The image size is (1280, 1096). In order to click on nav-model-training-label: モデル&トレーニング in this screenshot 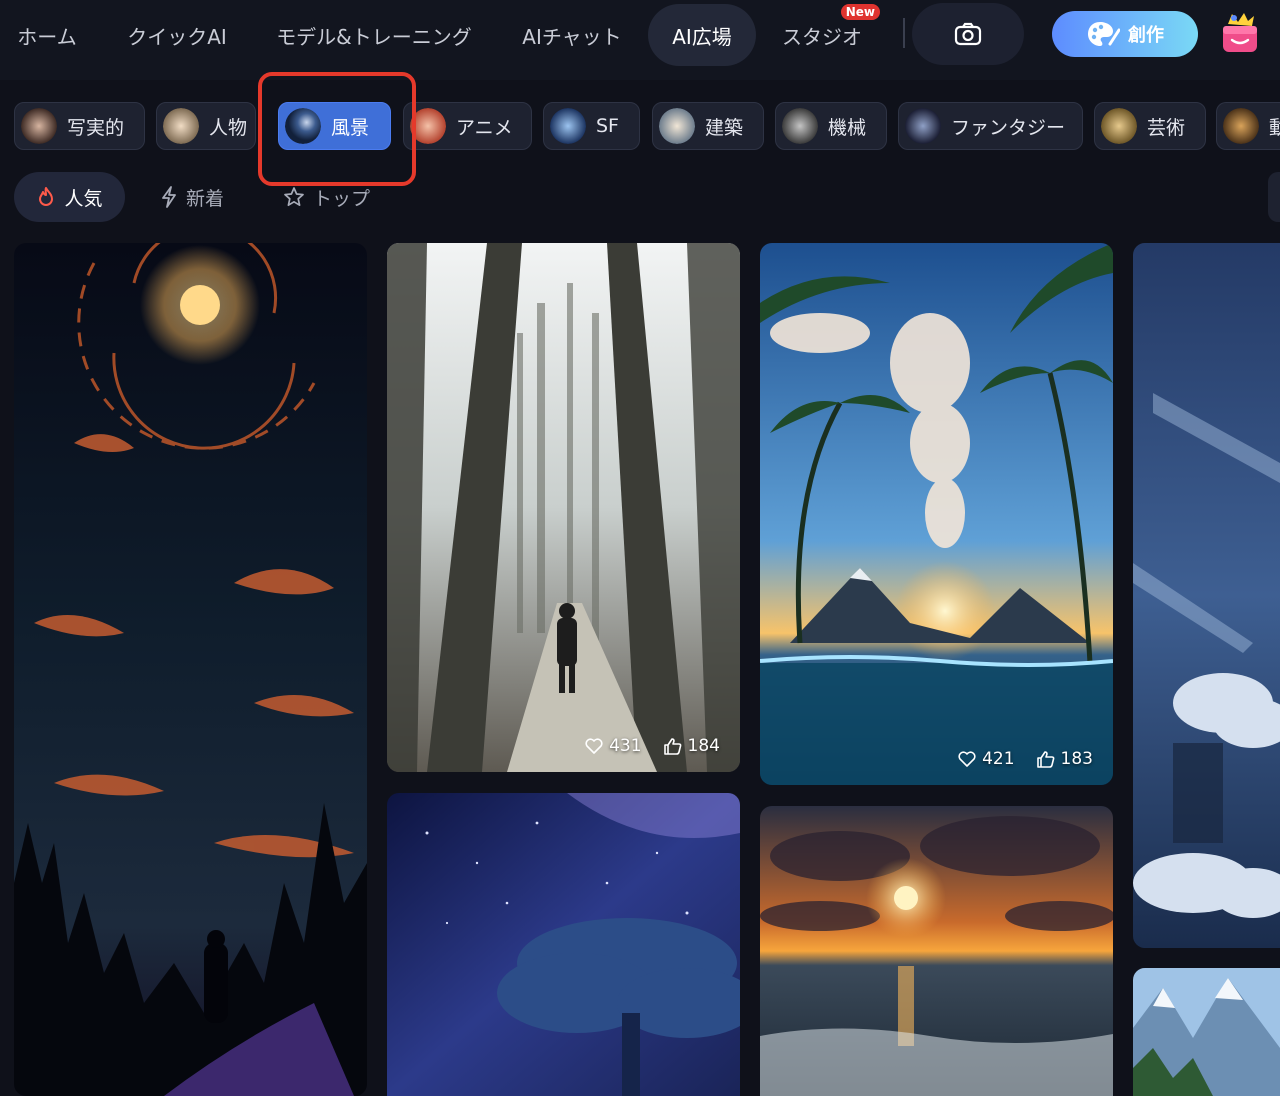, I will do `click(374, 36)`.